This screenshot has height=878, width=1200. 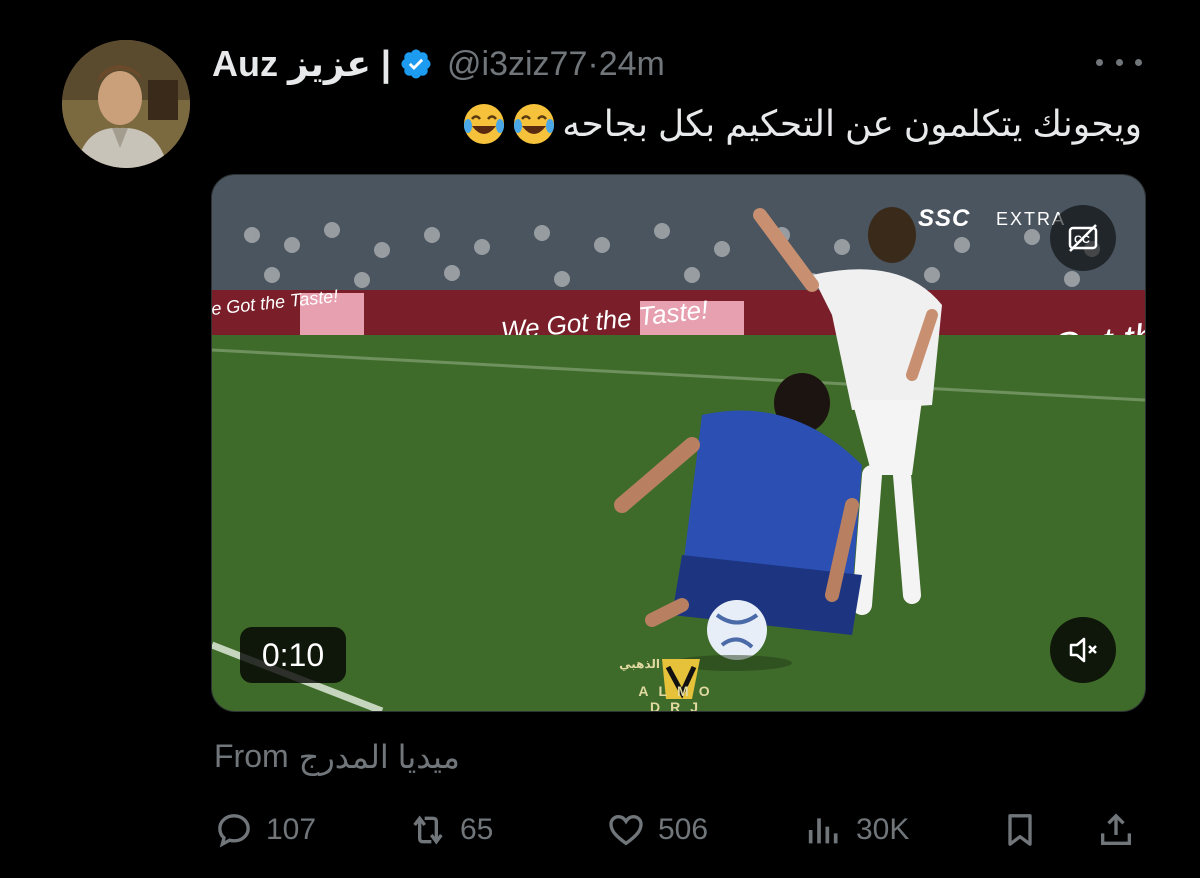 I want to click on repost-icon, so click(x=428, y=830).